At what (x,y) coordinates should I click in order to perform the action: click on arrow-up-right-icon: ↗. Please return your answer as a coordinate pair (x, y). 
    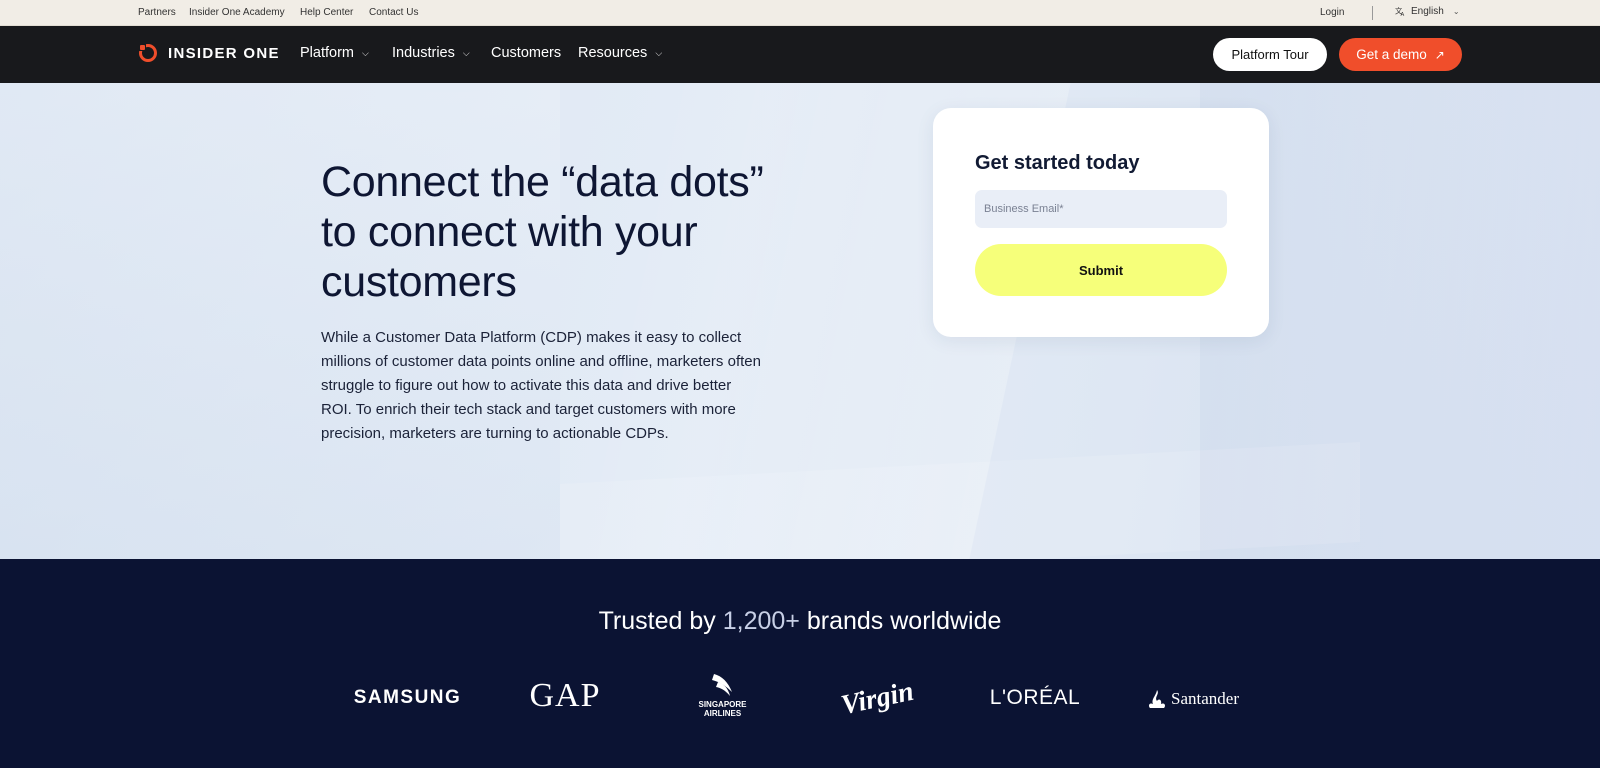
    Looking at the image, I should click on (1439, 54).